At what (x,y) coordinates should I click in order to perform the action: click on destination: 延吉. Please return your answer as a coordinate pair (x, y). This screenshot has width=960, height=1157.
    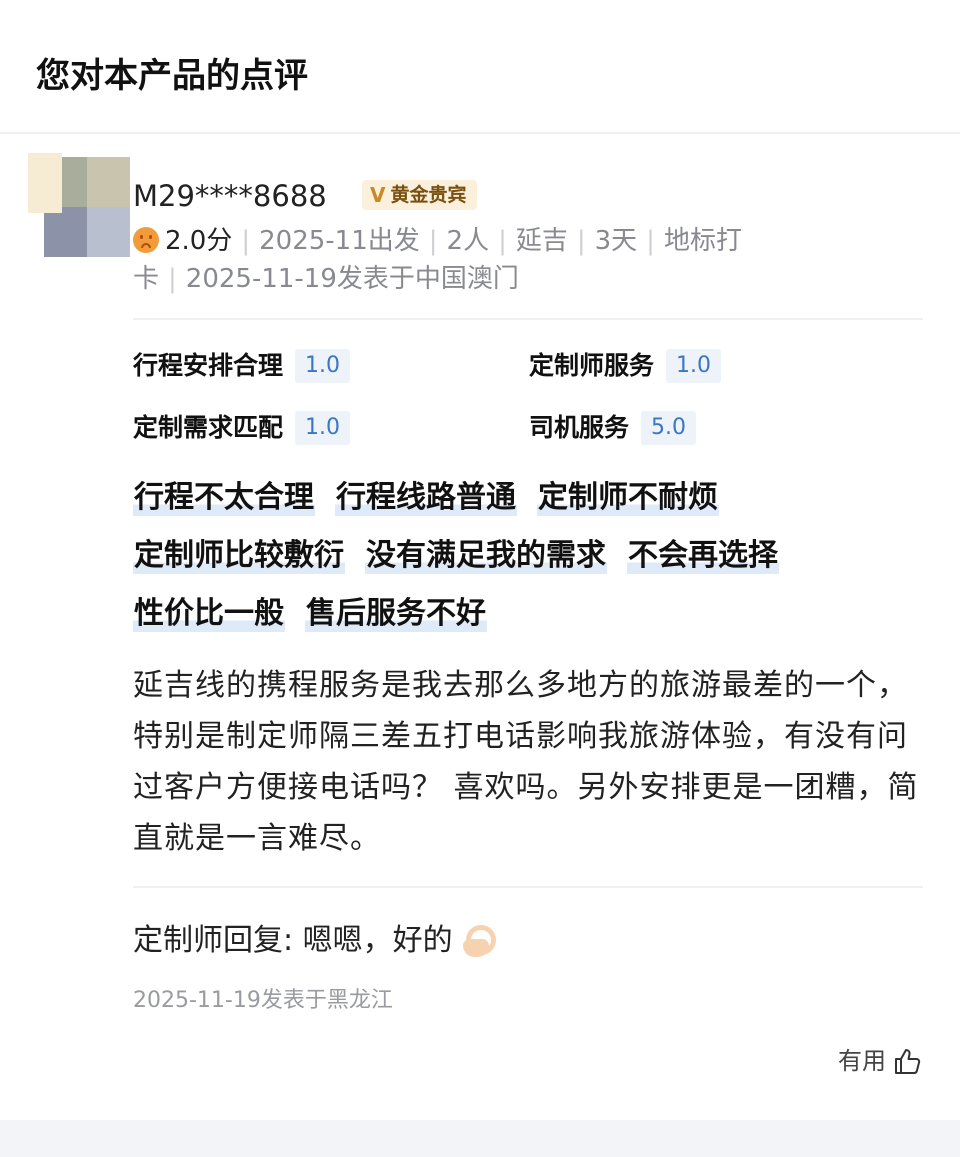
    Looking at the image, I should click on (541, 241).